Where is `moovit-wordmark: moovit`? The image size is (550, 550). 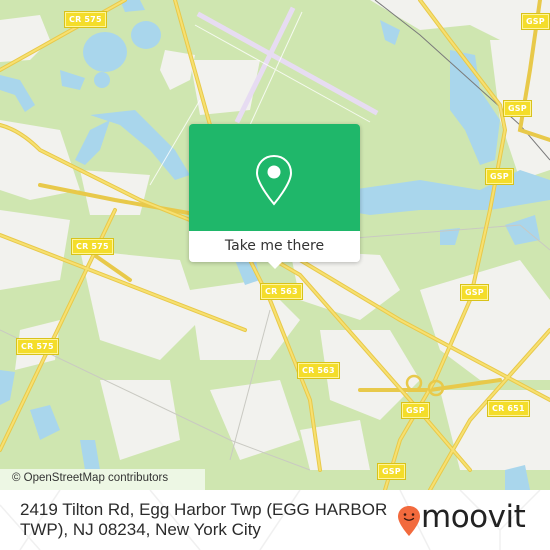 moovit-wordmark: moovit is located at coordinates (473, 517).